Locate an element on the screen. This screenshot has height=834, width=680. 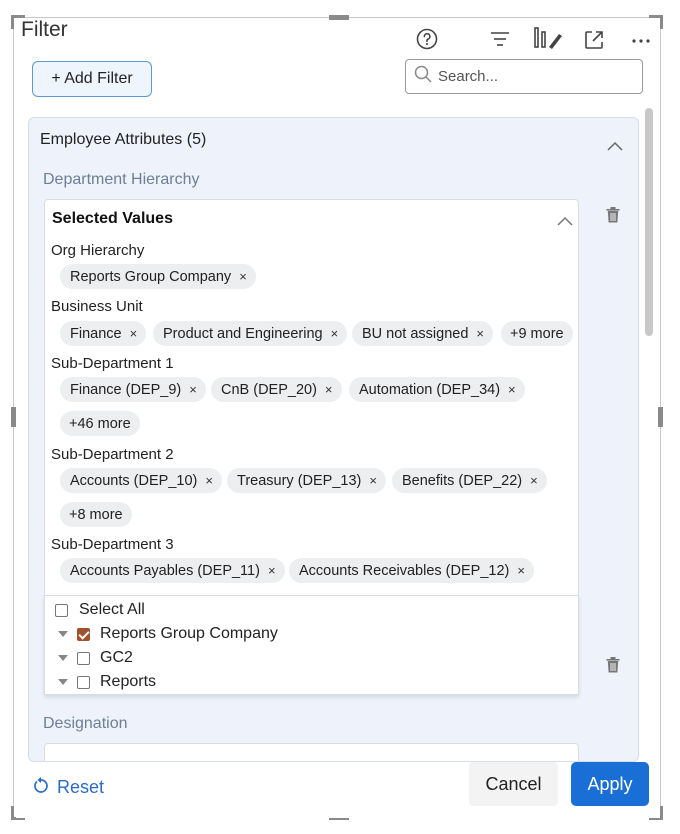
delete-filter-icon is located at coordinates (613, 667).